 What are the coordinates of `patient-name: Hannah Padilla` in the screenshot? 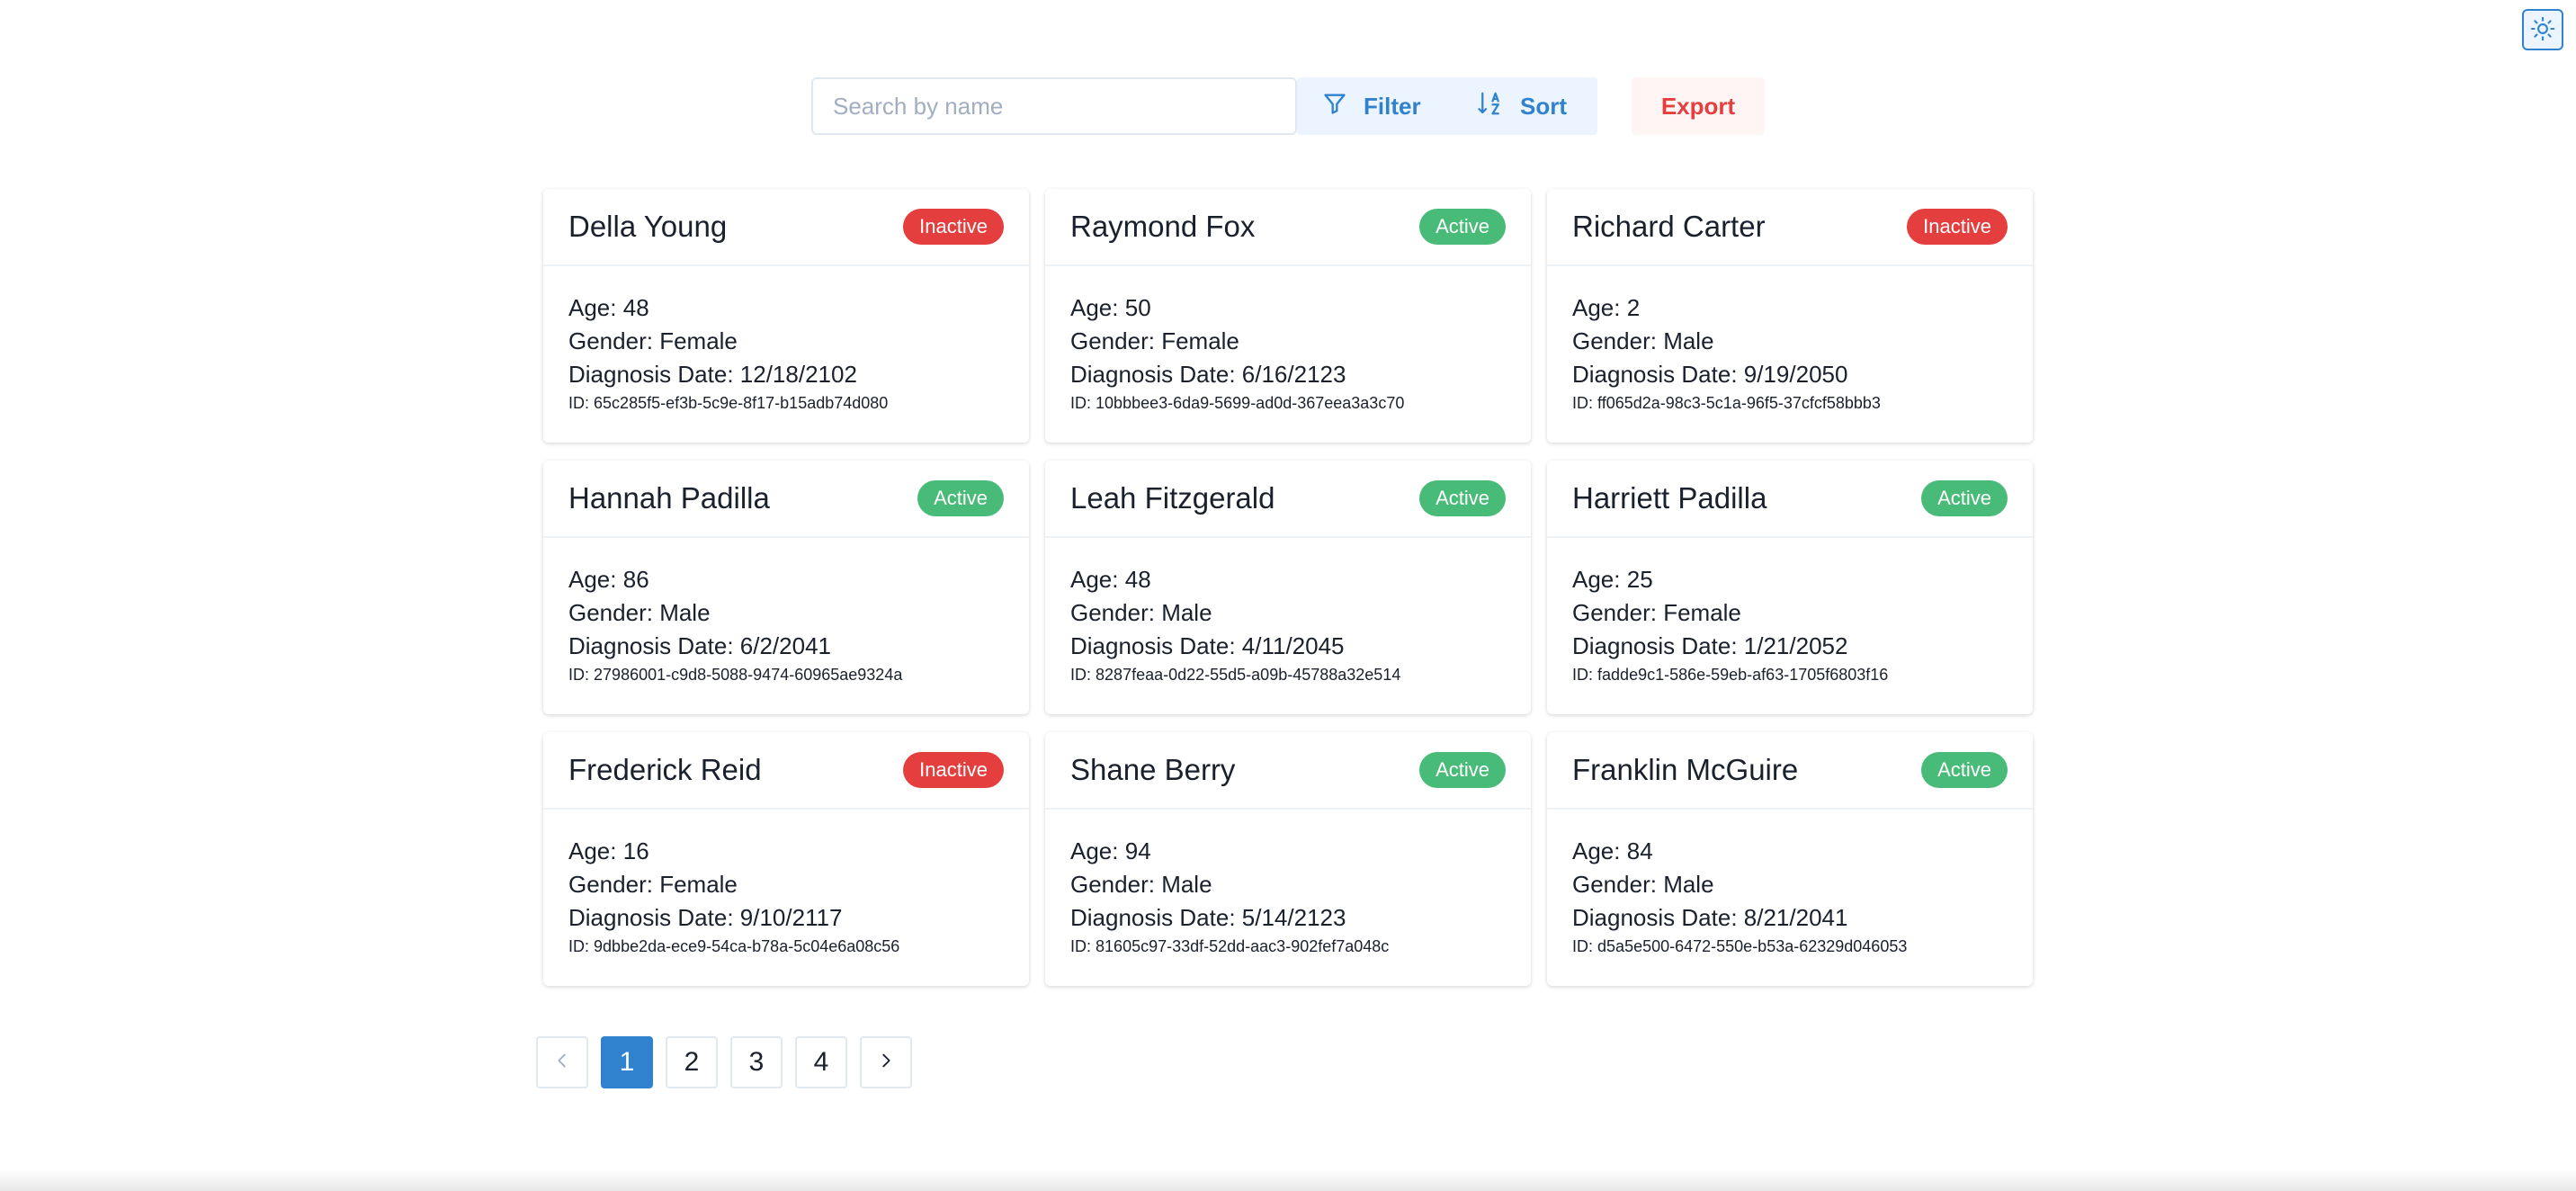 It's located at (669, 498).